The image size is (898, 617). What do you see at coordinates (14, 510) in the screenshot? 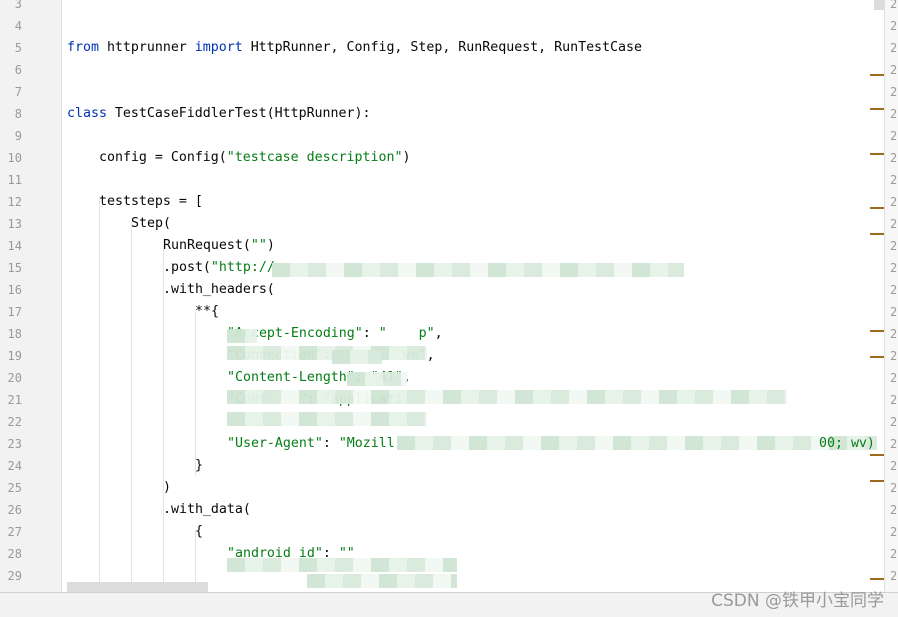
I see `line-number: 26` at bounding box center [14, 510].